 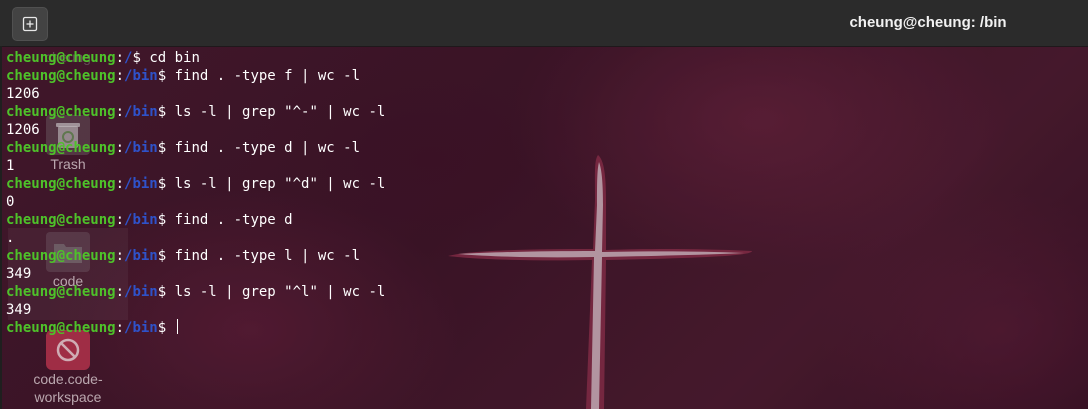 What do you see at coordinates (174, 58) in the screenshot?
I see `command-text: cd bin` at bounding box center [174, 58].